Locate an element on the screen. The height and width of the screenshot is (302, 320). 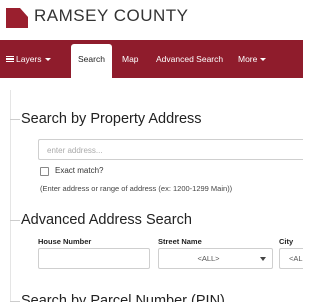
ramsey-county-logo is located at coordinates (17, 18).